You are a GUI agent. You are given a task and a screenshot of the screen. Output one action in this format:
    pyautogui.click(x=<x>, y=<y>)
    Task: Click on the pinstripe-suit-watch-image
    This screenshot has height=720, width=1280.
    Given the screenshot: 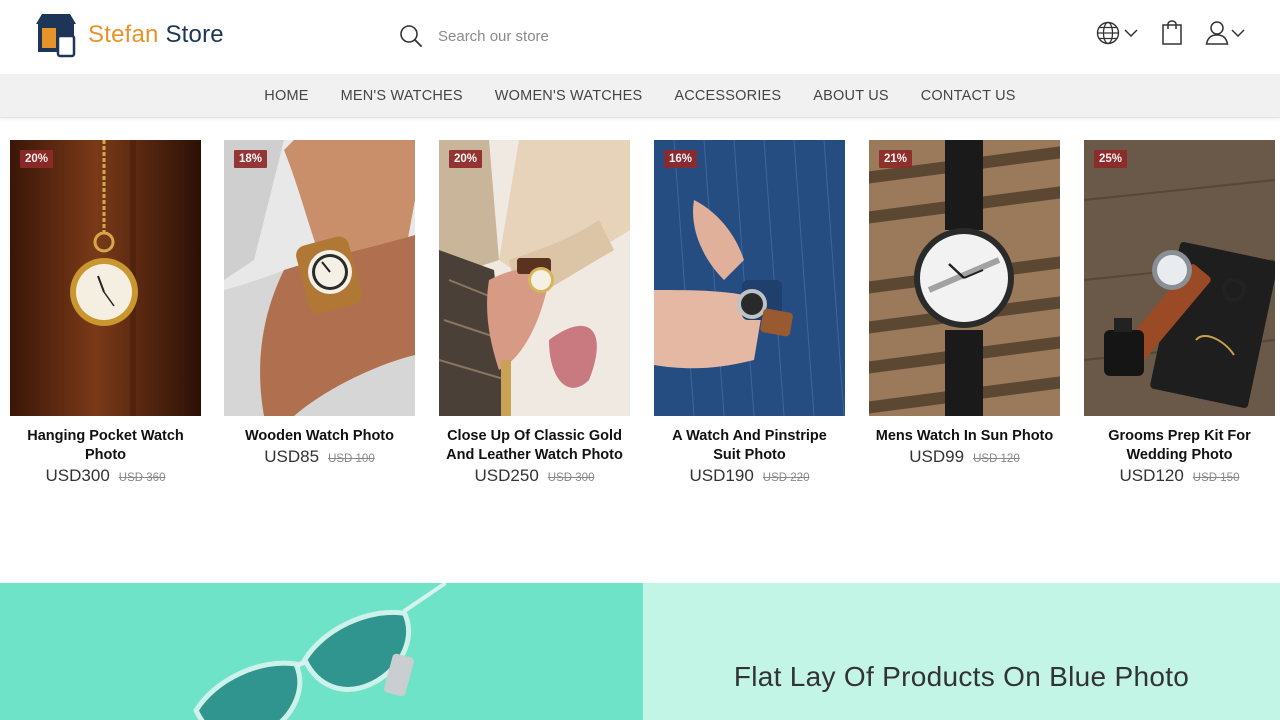 What is the action you would take?
    pyautogui.click(x=749, y=278)
    